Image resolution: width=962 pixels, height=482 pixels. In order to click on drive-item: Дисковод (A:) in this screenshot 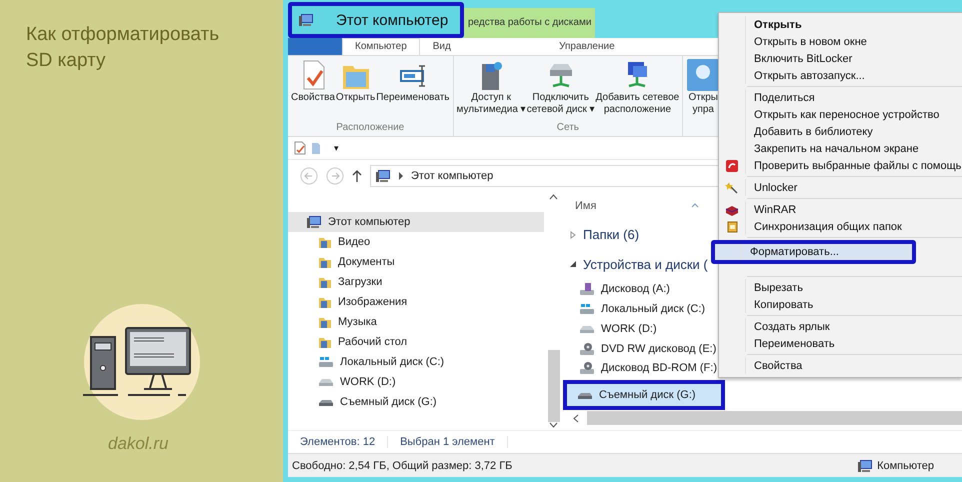, I will do `click(640, 289)`.